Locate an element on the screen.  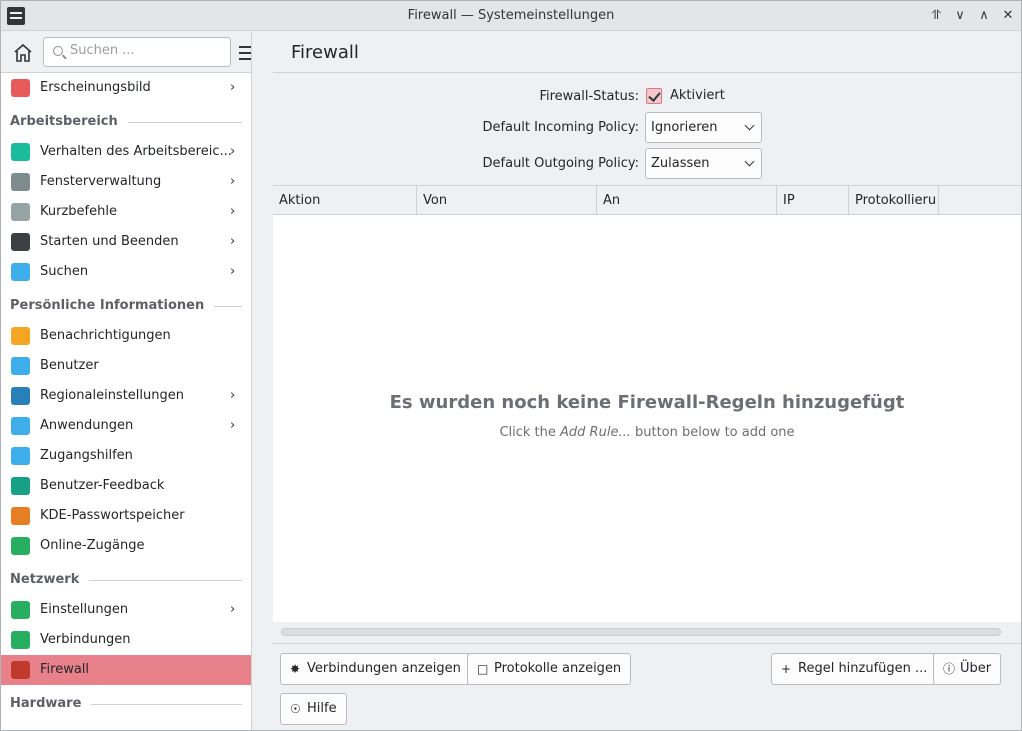
sidebar-item-anwendungen: Anwendungen › is located at coordinates (126, 426).